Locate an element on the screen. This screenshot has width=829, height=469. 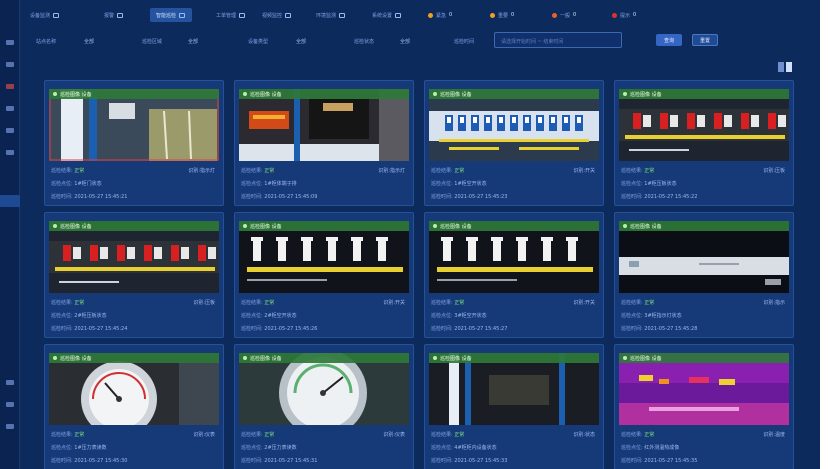
alert-hint: 提示 0 is located at coordinates (624, 15).